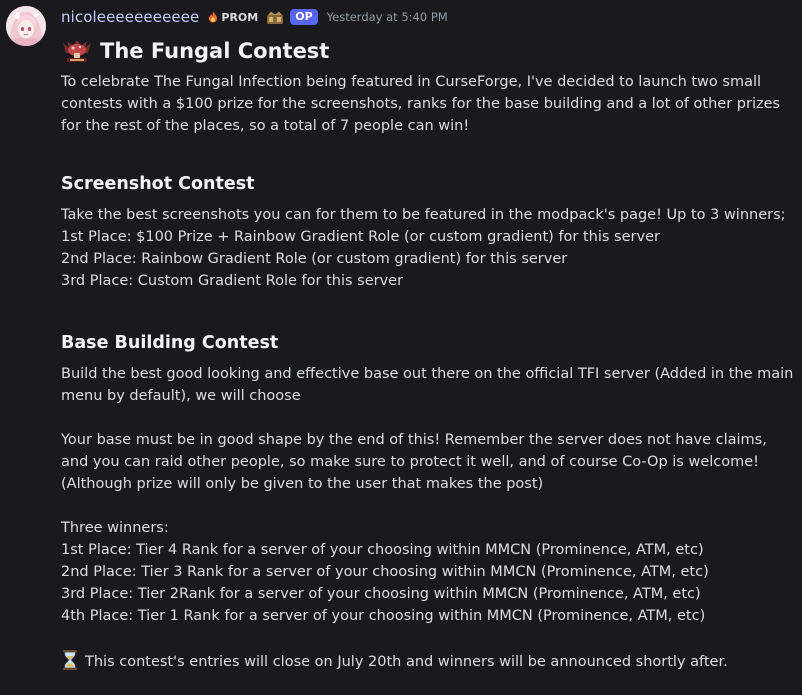 This screenshot has height=695, width=802. I want to click on badge-icon, so click(275, 17).